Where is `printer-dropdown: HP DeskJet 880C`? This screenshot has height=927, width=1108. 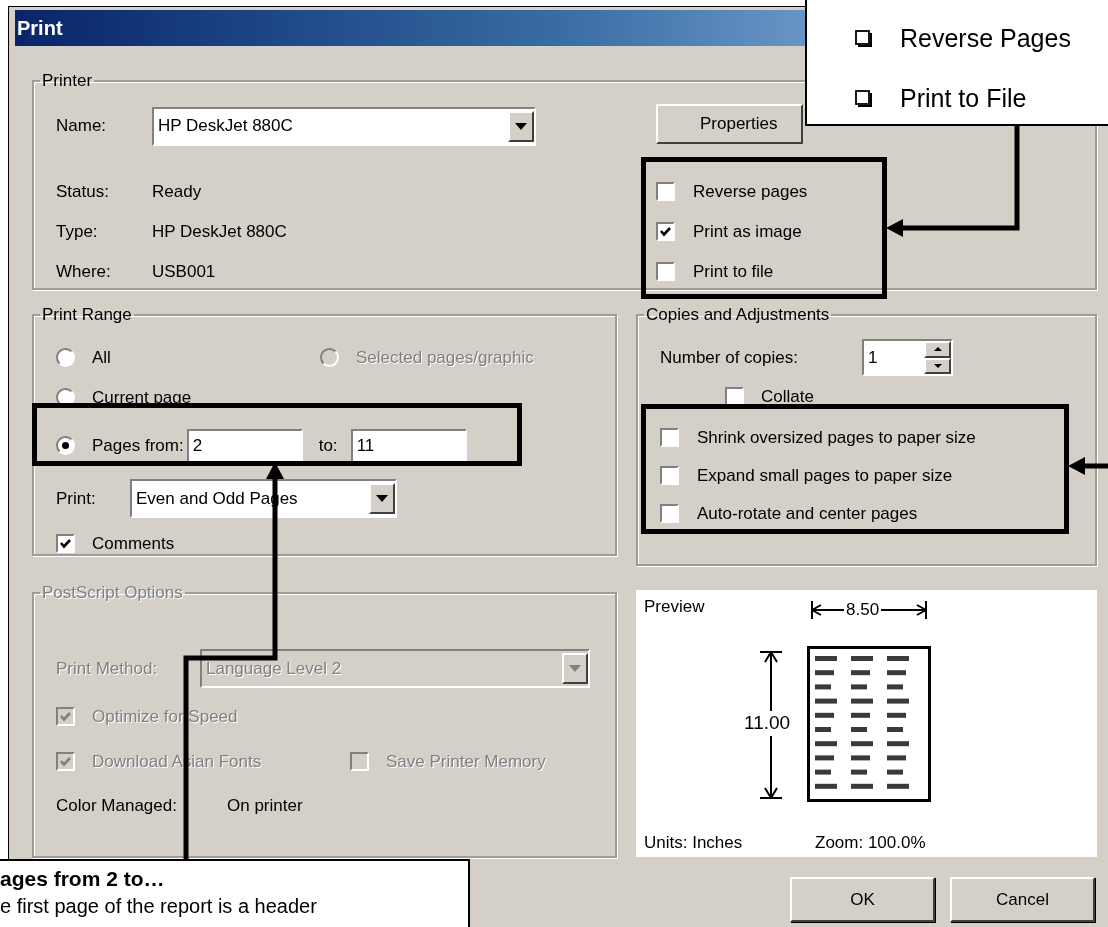
printer-dropdown: HP DeskJet 880C is located at coordinates (344, 126).